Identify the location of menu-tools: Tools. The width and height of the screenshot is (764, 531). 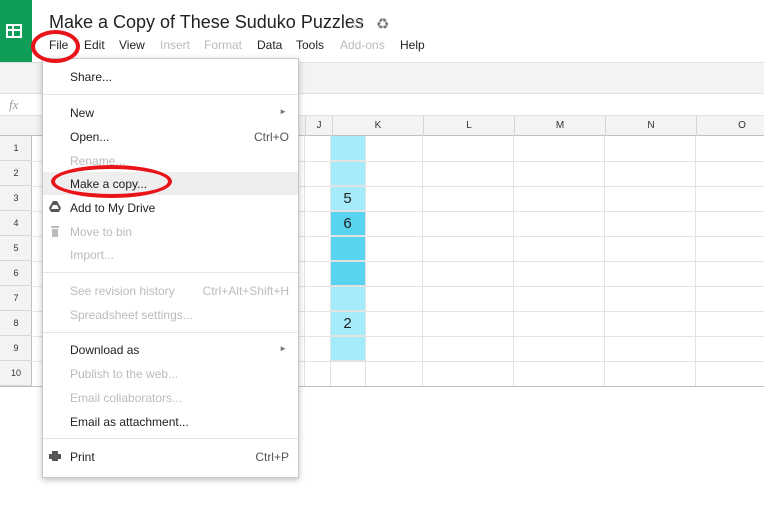
(310, 45).